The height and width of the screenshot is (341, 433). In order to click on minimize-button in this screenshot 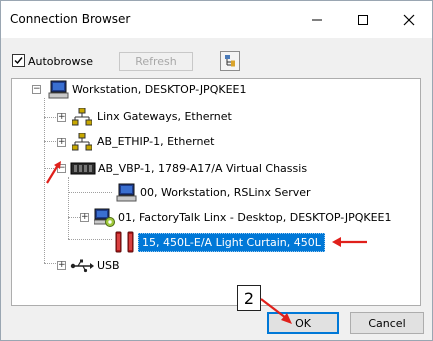, I will do `click(317, 19)`.